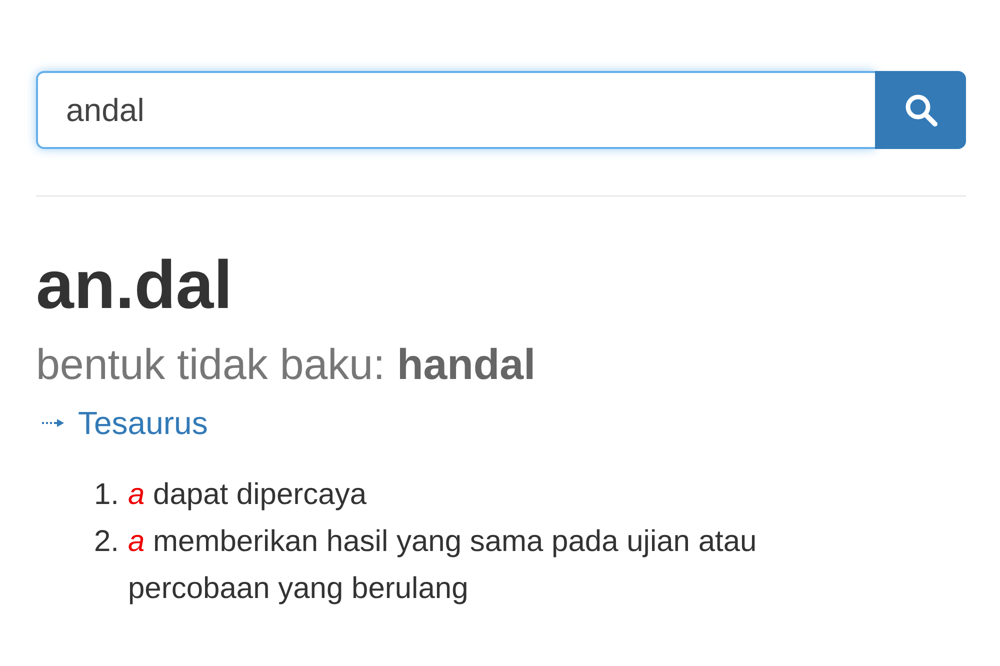 This screenshot has width=1000, height=666. What do you see at coordinates (107, 542) in the screenshot?
I see `definition-number: 2.` at bounding box center [107, 542].